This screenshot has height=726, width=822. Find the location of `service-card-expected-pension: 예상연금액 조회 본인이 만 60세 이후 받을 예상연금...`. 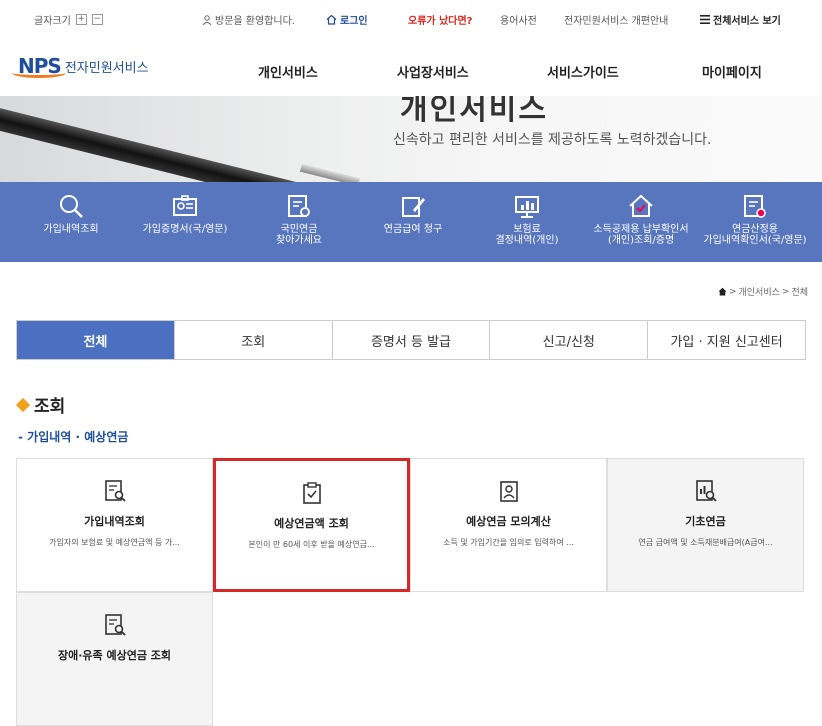

service-card-expected-pension: 예상연금액 조회 본인이 만 60세 이후 받을 예상연금... is located at coordinates (311, 525).